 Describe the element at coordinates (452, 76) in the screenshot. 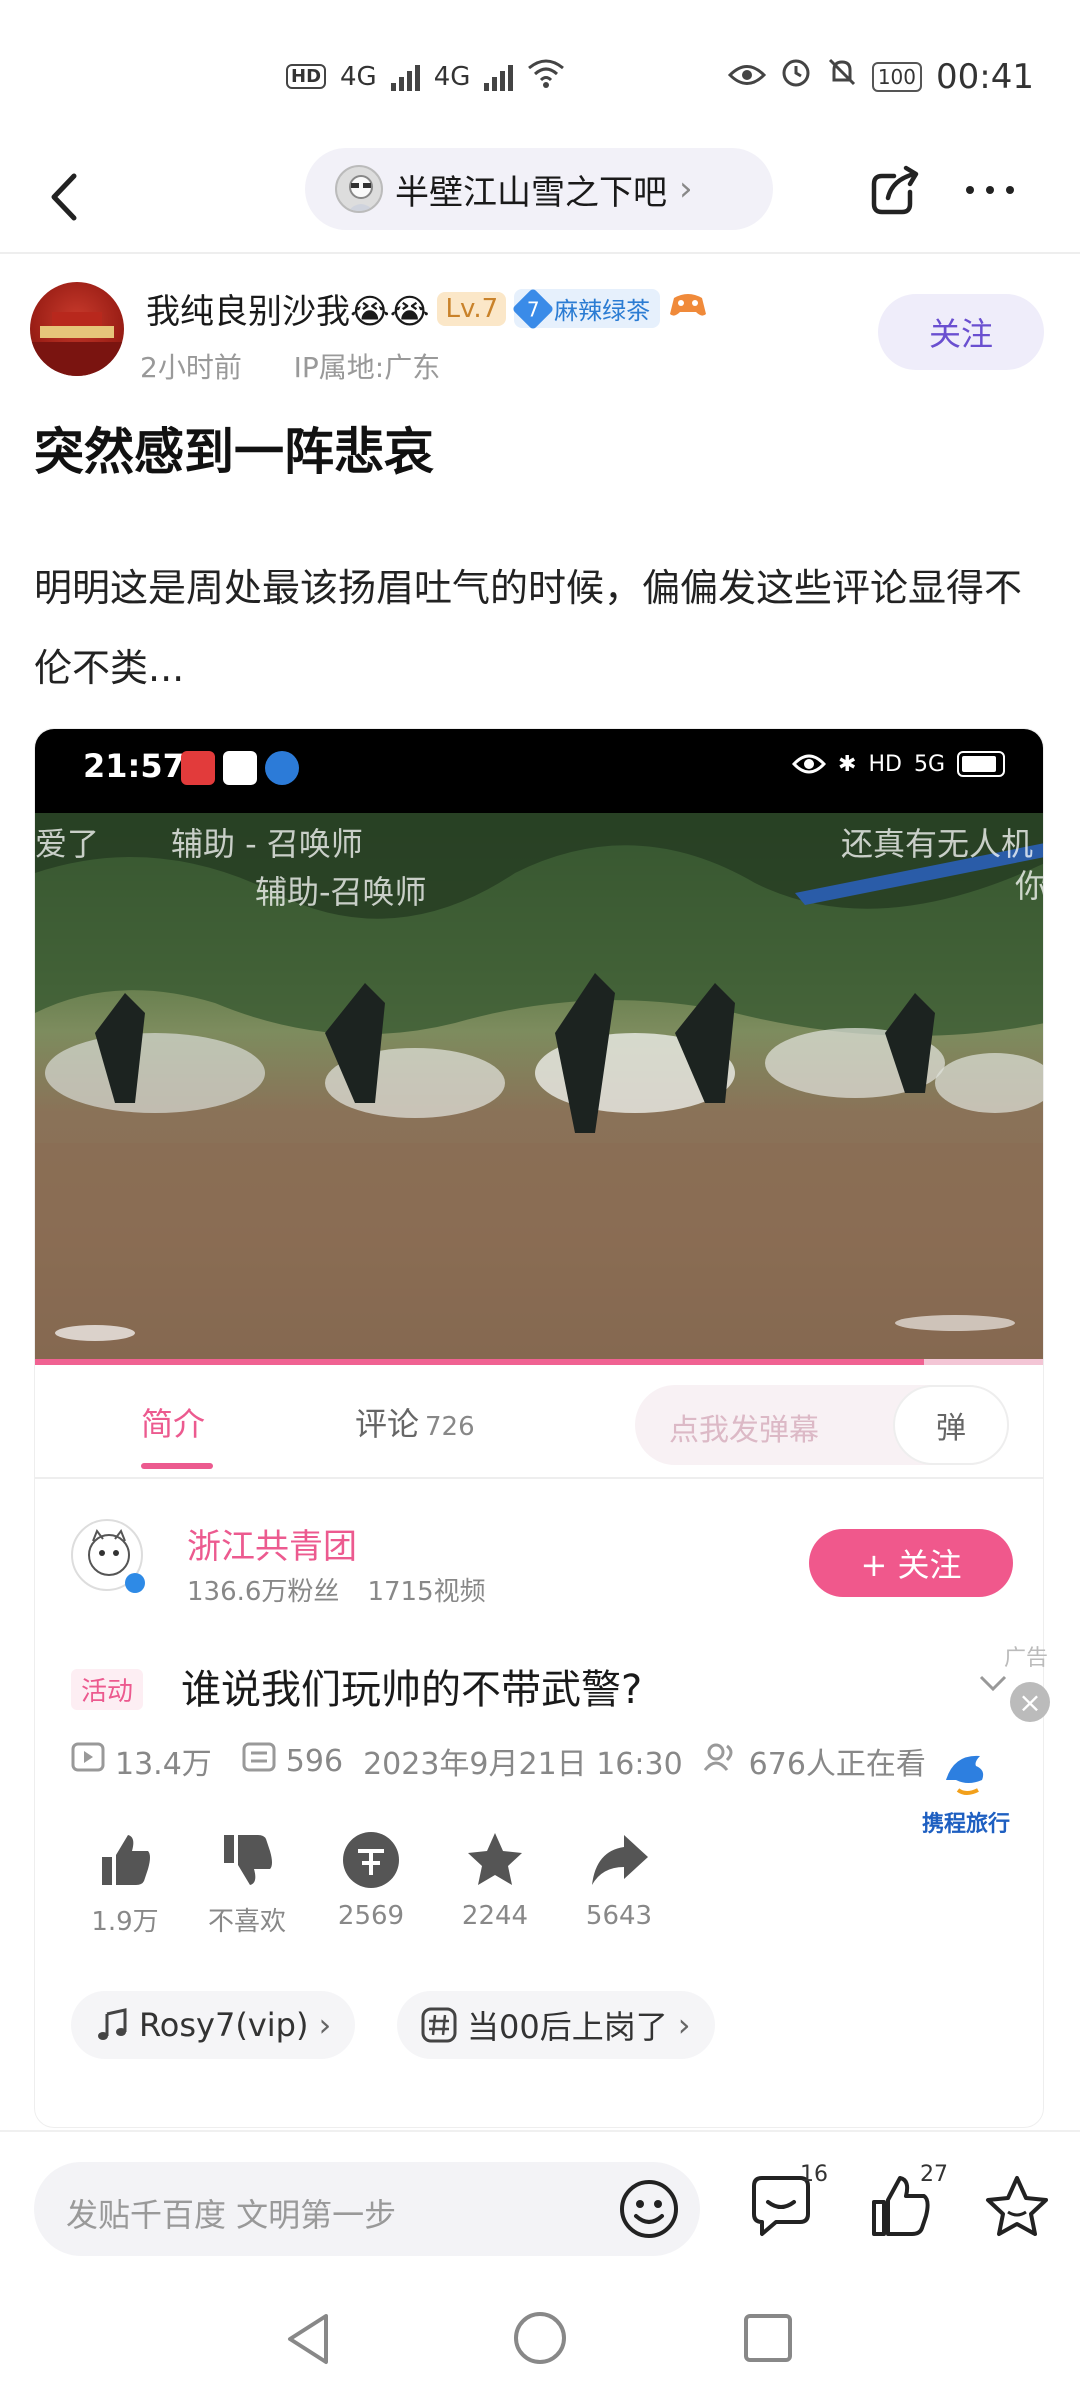

I see `network-label-2: 4G` at that location.